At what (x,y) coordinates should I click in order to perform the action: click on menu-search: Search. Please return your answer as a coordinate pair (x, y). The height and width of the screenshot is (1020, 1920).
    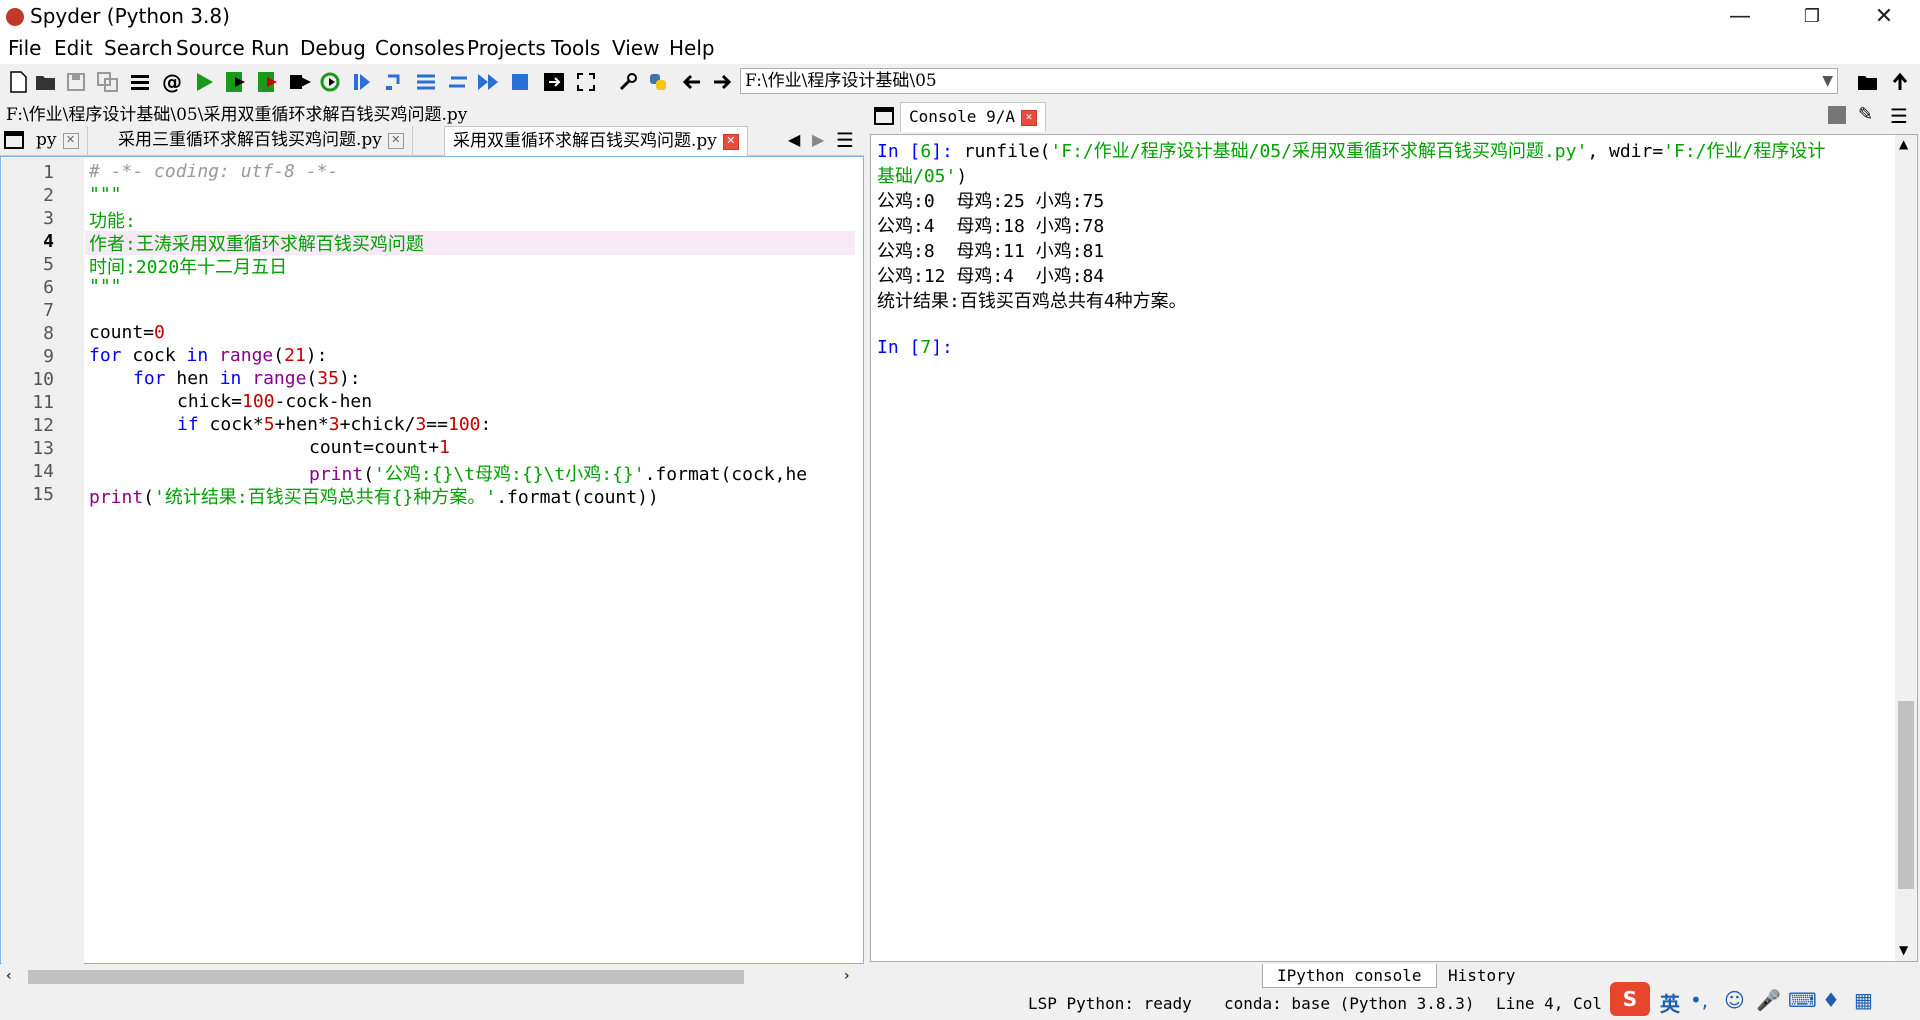
    Looking at the image, I should click on (138, 48).